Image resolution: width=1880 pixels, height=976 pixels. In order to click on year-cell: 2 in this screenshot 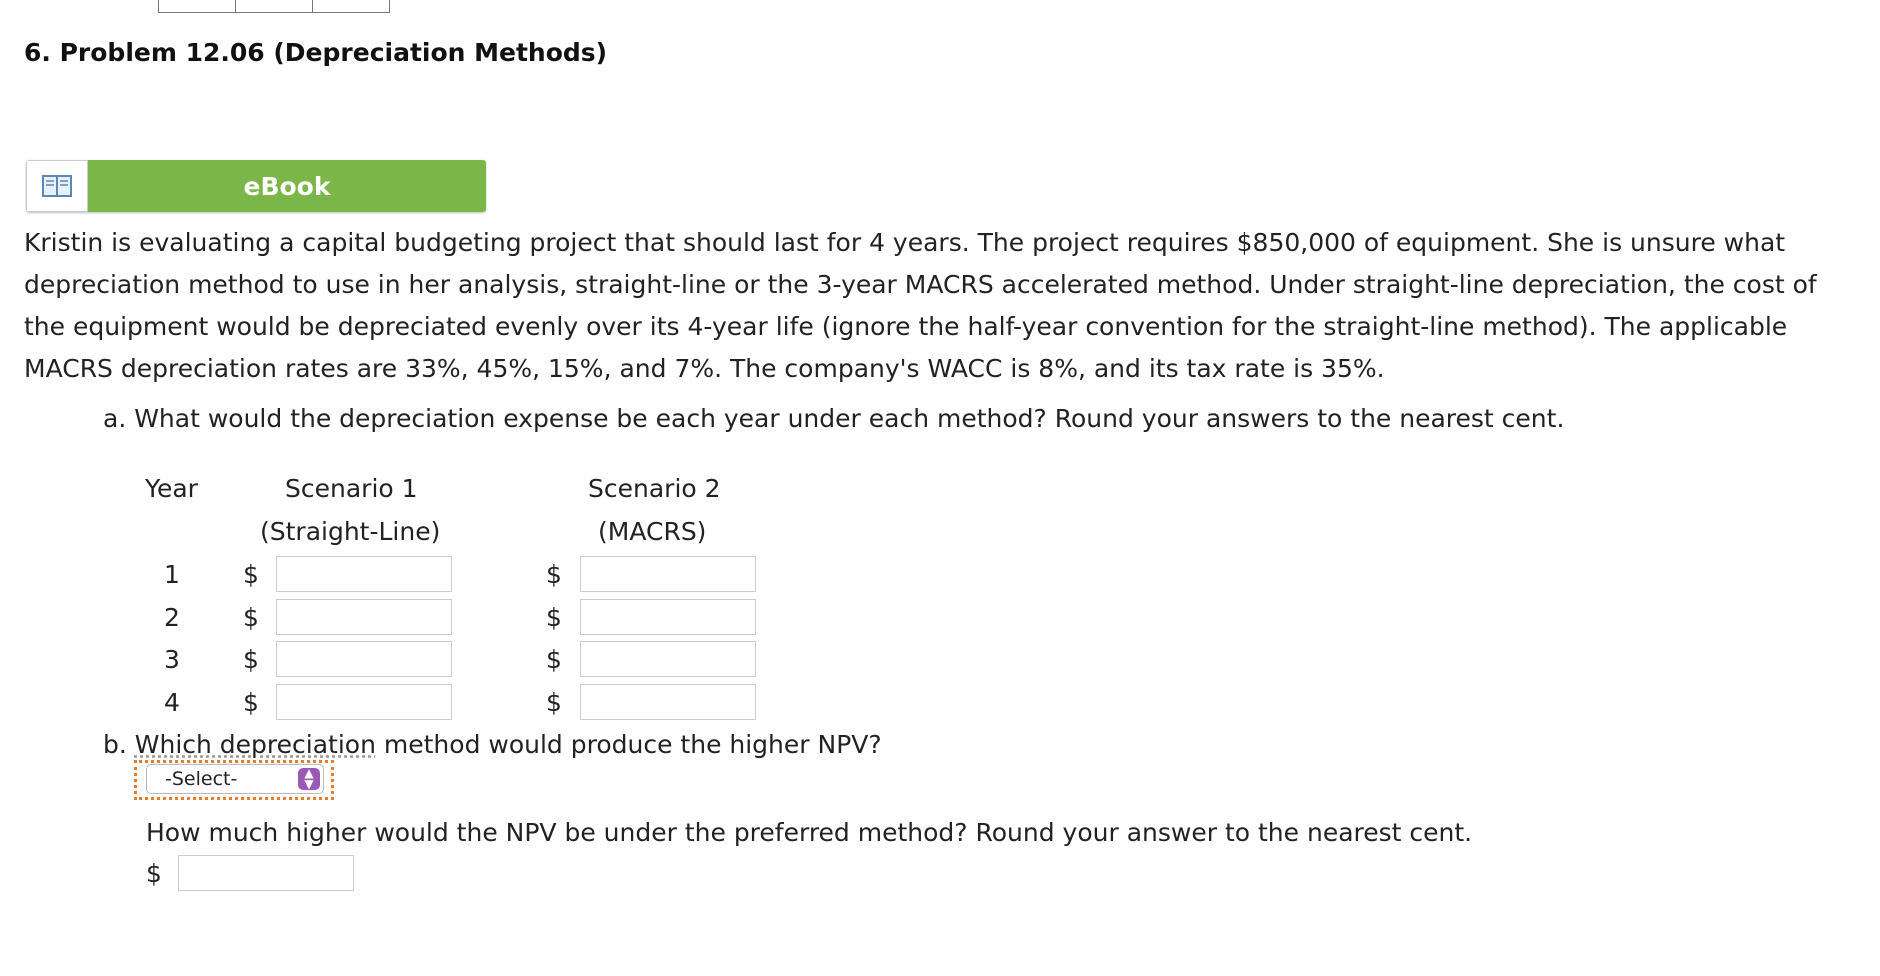, I will do `click(172, 617)`.